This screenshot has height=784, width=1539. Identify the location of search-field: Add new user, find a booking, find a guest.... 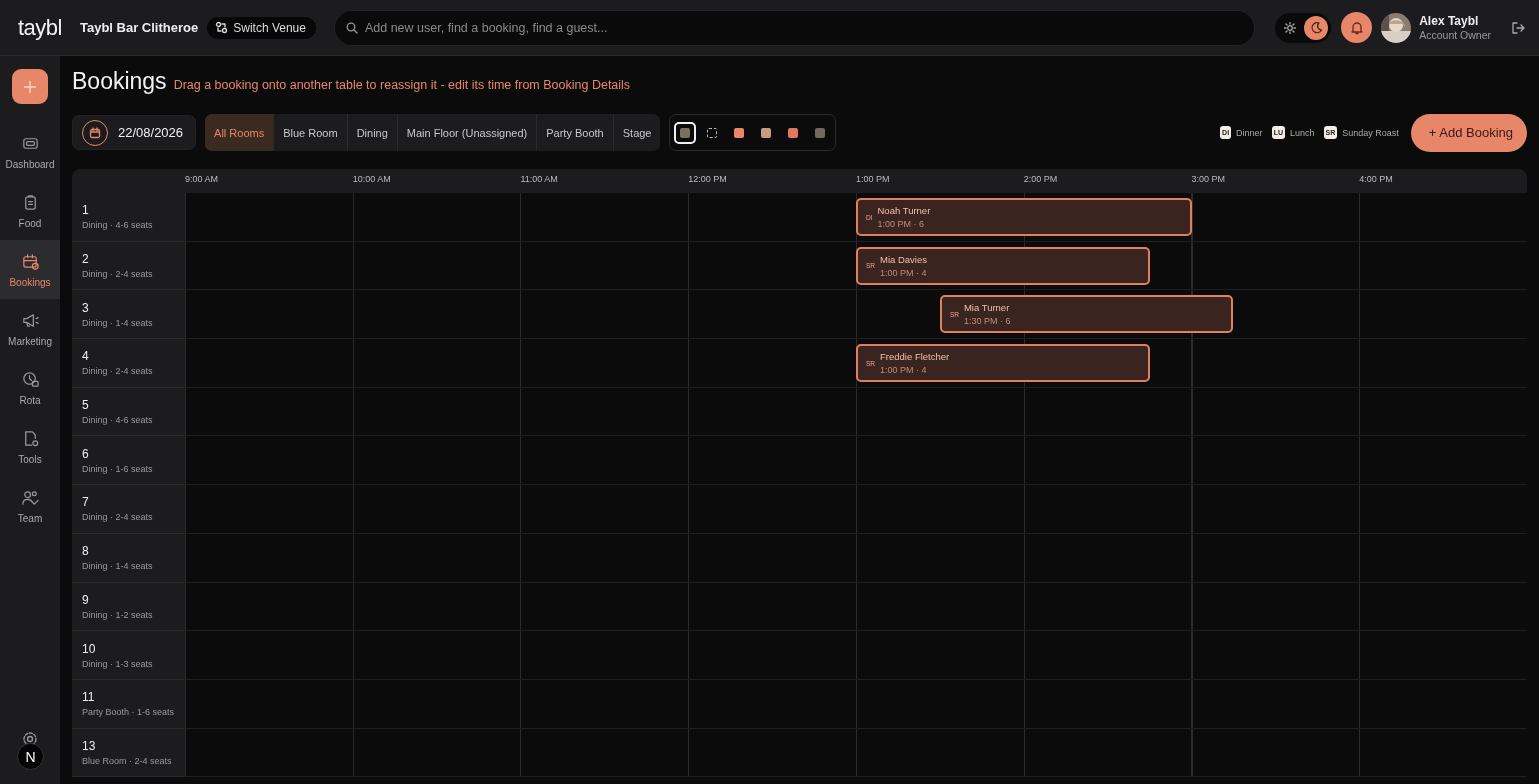
(794, 27).